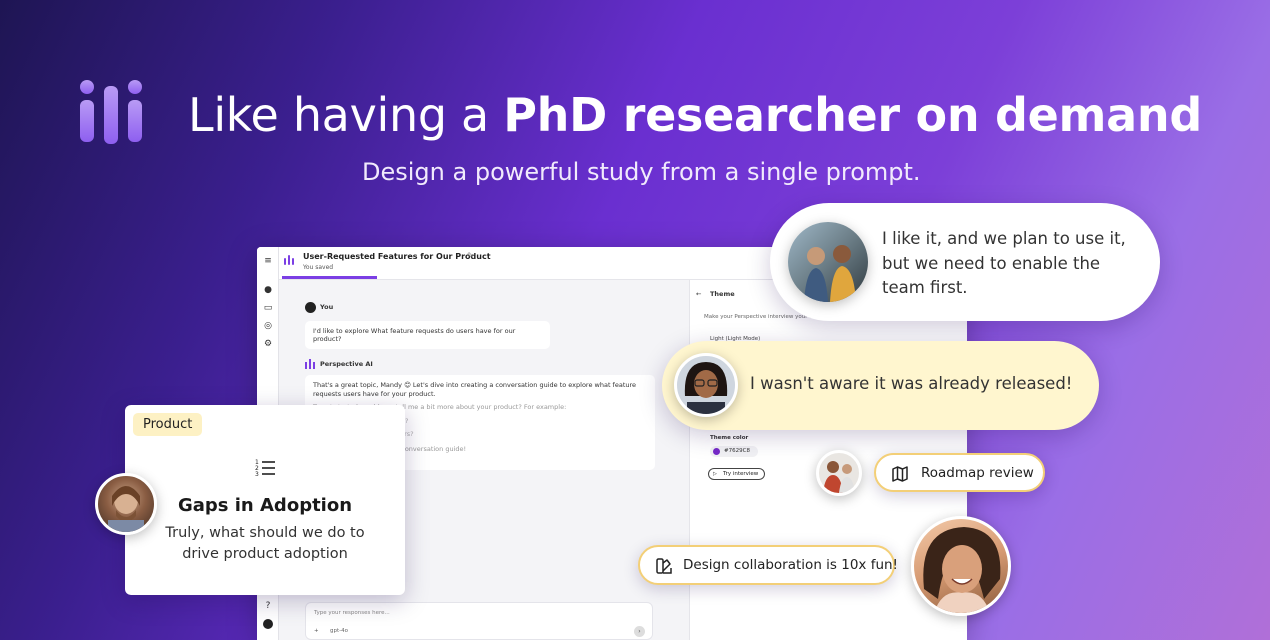 The height and width of the screenshot is (640, 1270). Describe the element at coordinates (268, 606) in the screenshot. I see `help-icon: ?` at that location.